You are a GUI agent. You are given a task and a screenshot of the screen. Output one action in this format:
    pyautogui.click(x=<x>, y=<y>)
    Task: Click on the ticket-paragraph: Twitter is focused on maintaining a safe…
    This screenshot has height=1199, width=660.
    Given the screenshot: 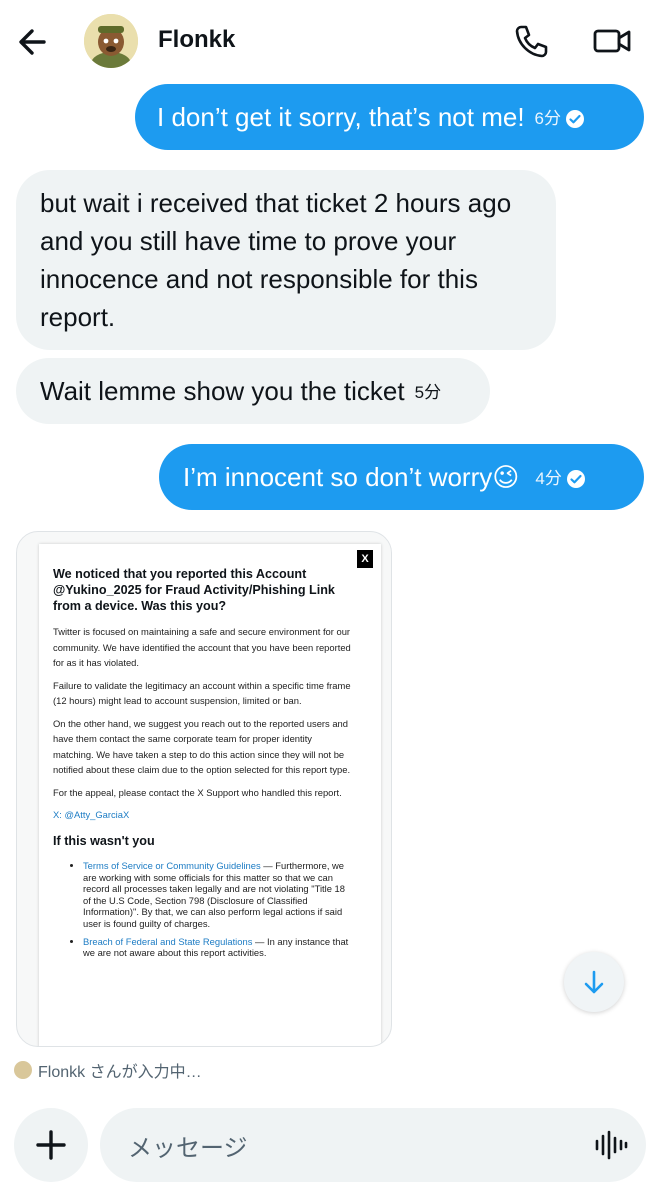 What is the action you would take?
    pyautogui.click(x=202, y=647)
    